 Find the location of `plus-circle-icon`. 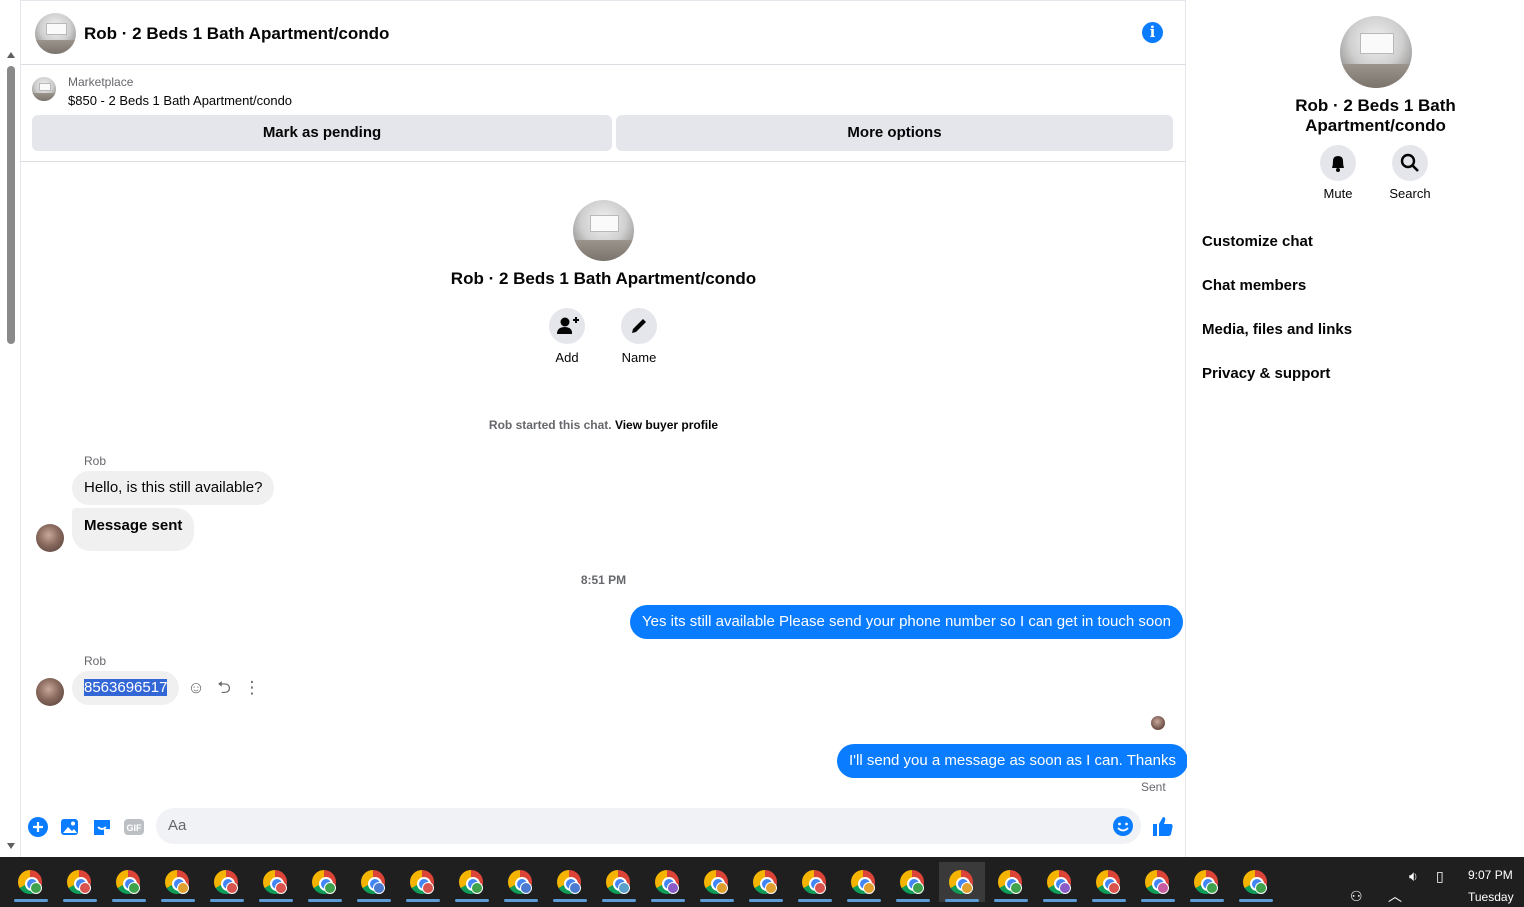

plus-circle-icon is located at coordinates (38, 827).